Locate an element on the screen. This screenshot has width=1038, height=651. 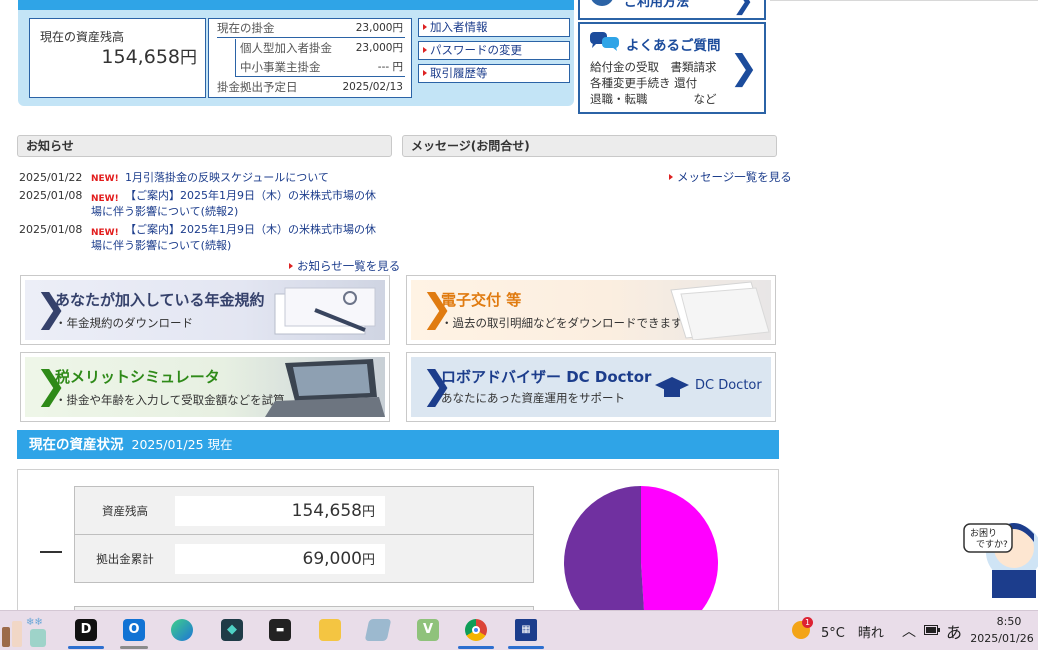
taskbar-app-calculator: ▦ is located at coordinates (526, 631).